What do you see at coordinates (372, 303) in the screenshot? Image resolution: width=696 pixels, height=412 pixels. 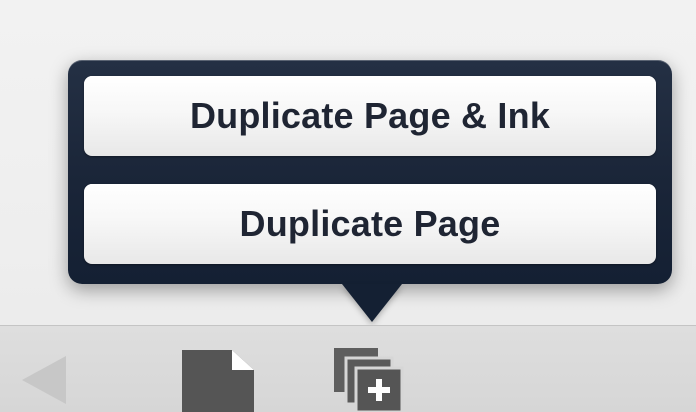 I see `popover-arrow` at bounding box center [372, 303].